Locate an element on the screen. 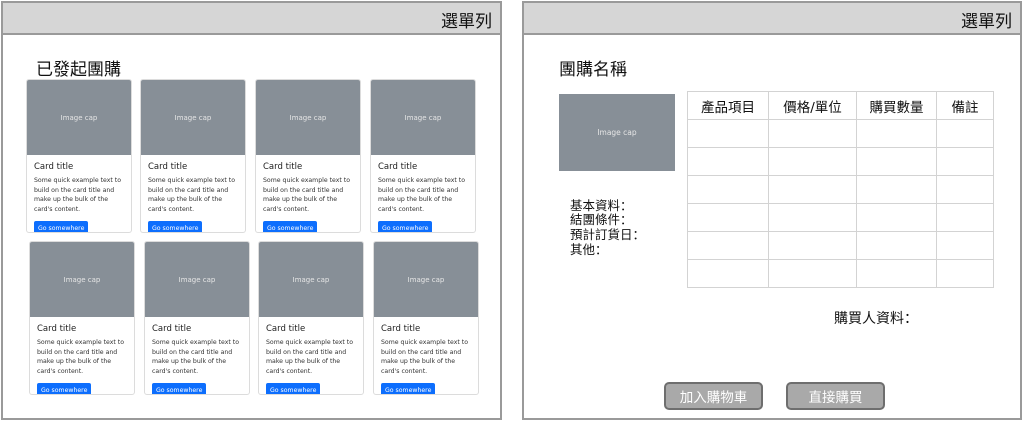  col-note: 備註 is located at coordinates (965, 105).